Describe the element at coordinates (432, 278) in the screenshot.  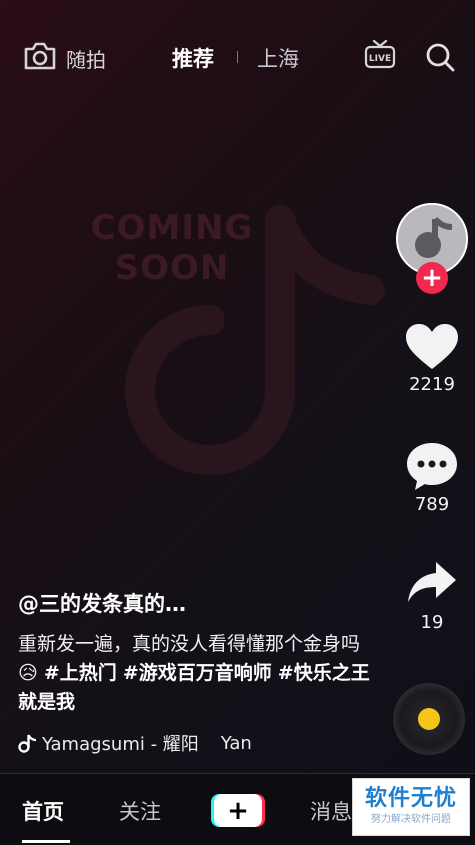
I see `follow-button: +` at that location.